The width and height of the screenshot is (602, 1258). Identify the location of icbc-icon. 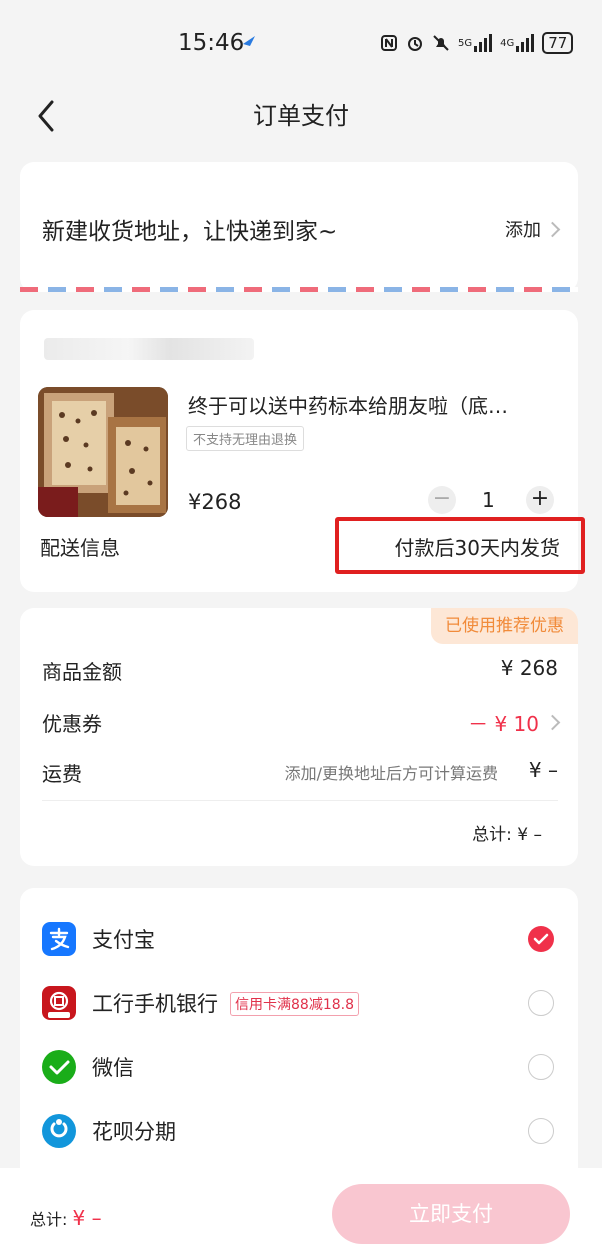
(59, 1003).